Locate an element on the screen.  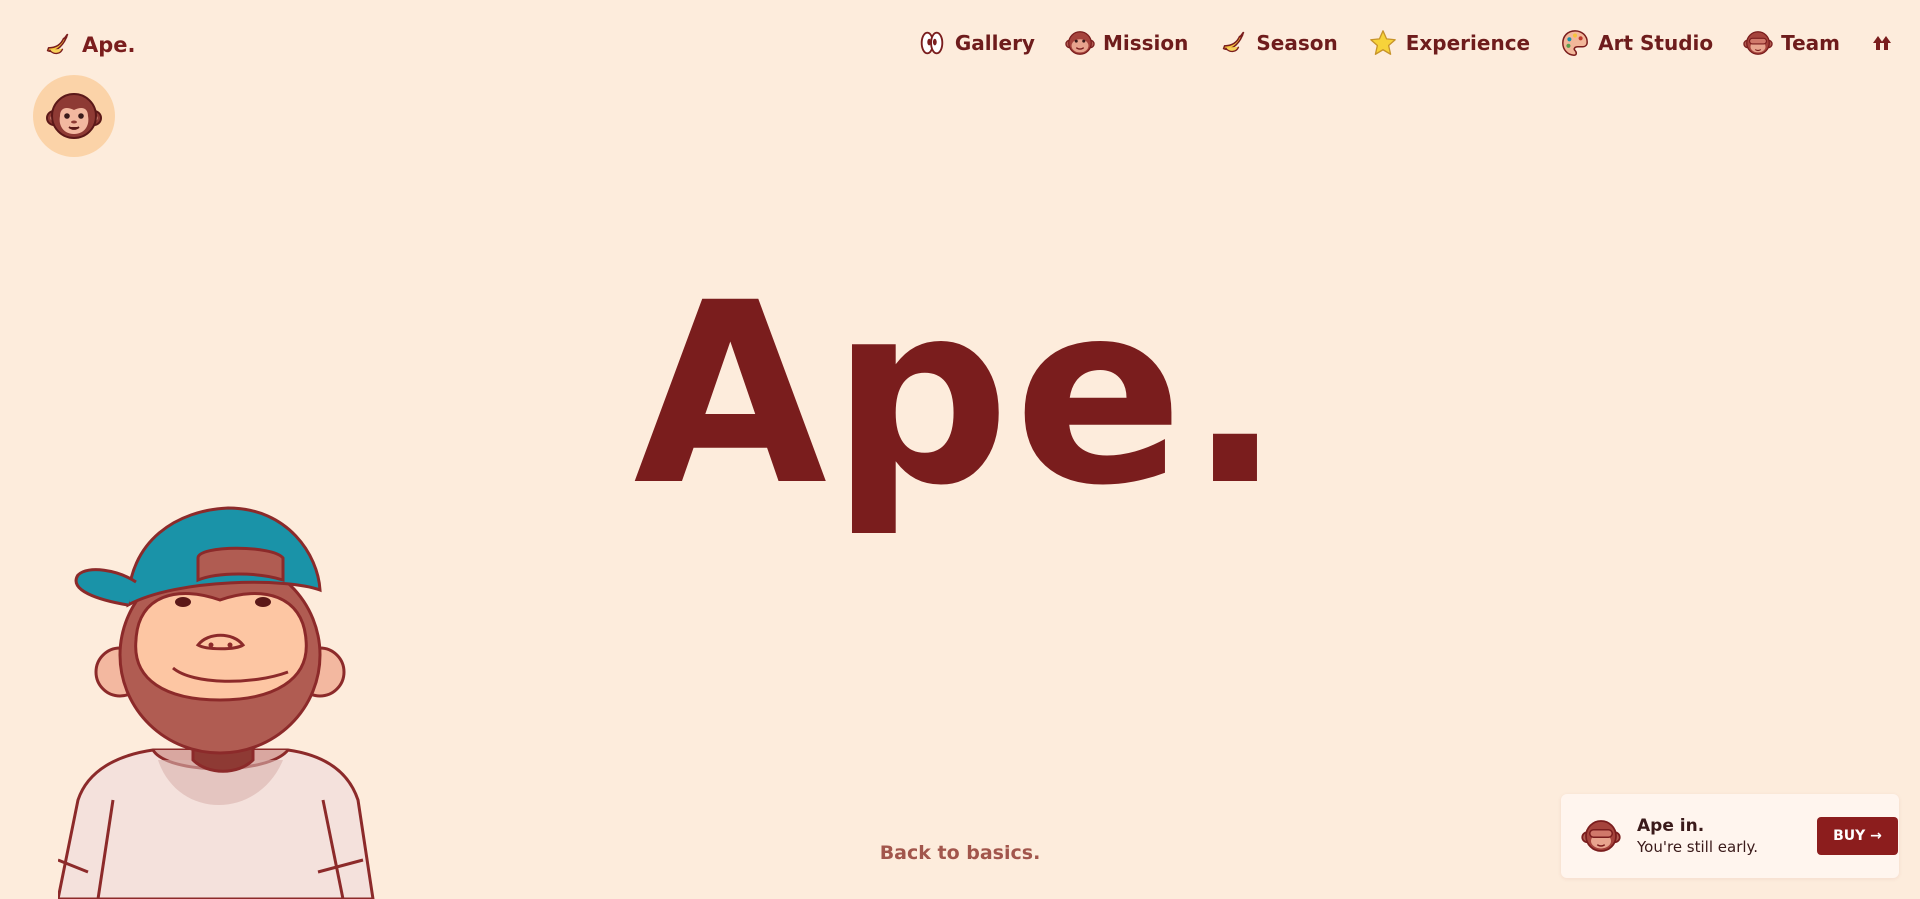
nav-item-gallery: Gallery is located at coordinates (976, 43).